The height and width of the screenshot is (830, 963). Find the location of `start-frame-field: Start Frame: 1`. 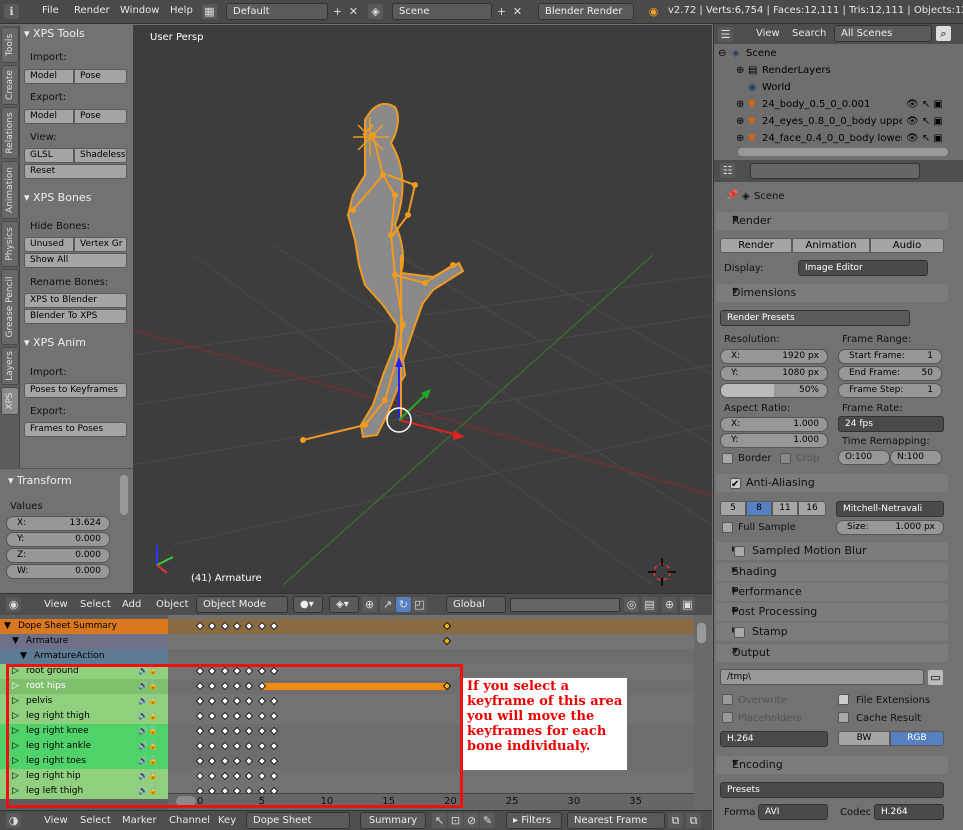

start-frame-field: Start Frame: 1 is located at coordinates (890, 356).